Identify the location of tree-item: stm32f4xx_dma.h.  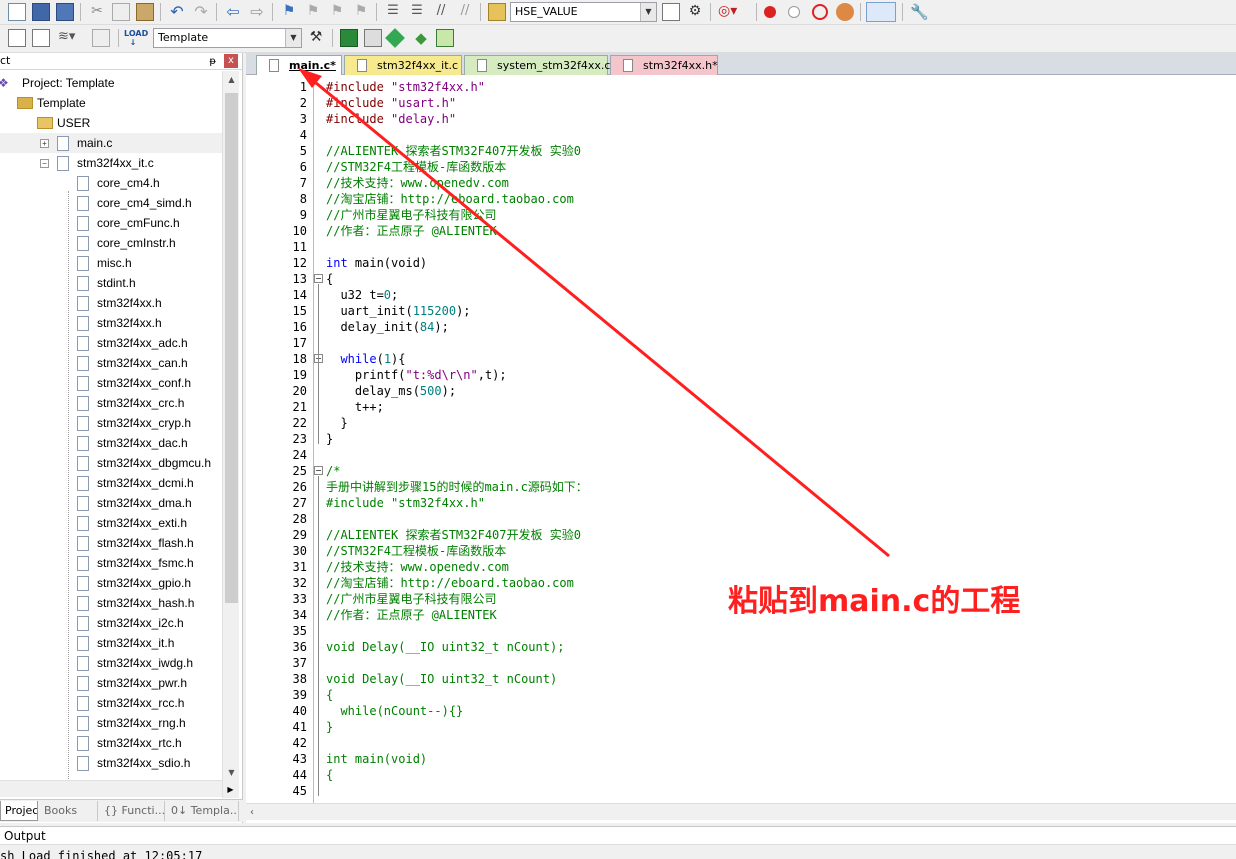
(111, 503).